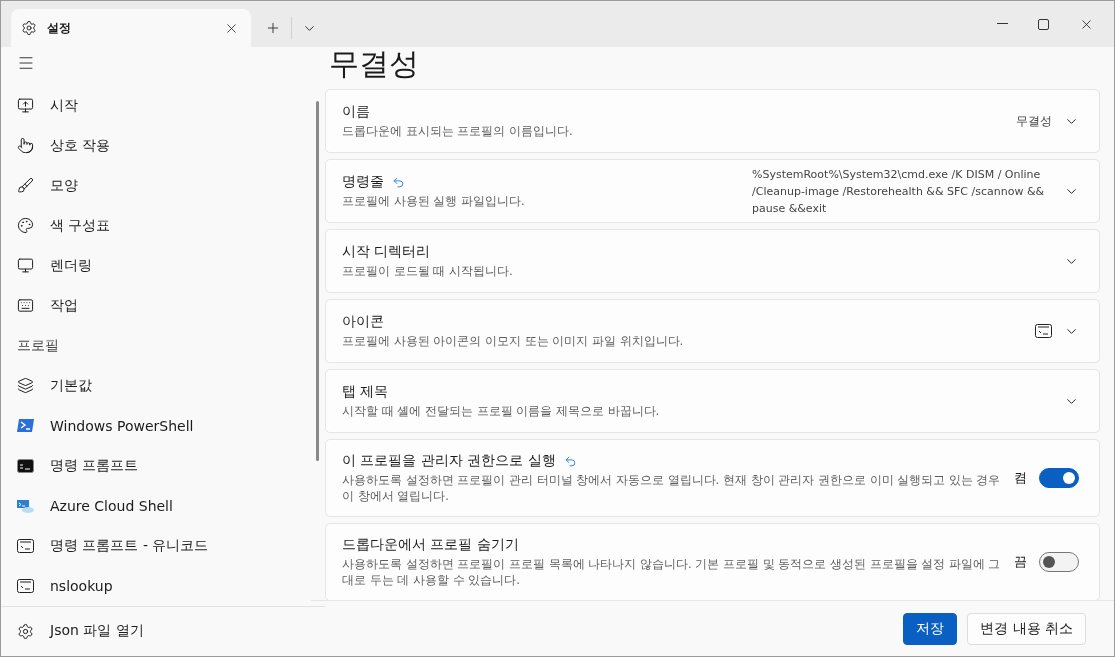 The image size is (1115, 657). I want to click on setting-description: 프로필에 사용된 아이콘의 이모지 또는 이미지 파일 위치입니다., so click(513, 341).